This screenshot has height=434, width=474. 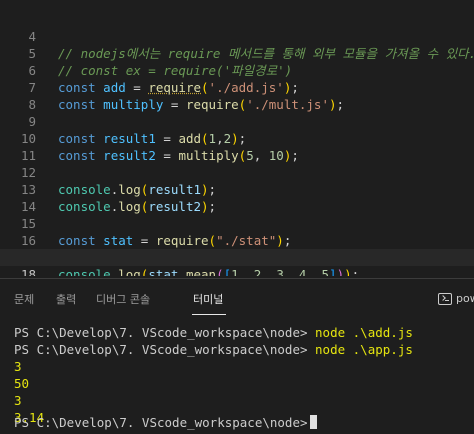 I want to click on code-number: 1, so click(x=235, y=271).